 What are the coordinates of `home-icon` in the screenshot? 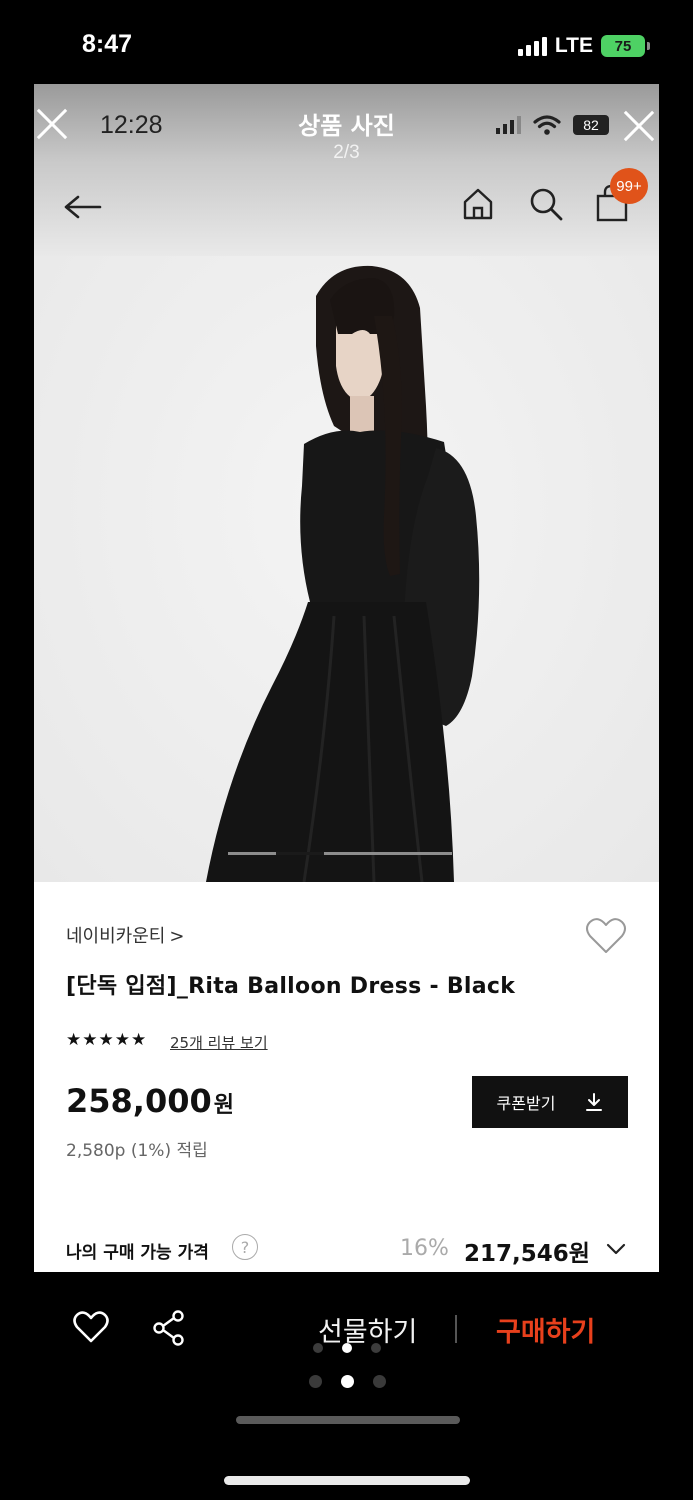 It's located at (478, 204).